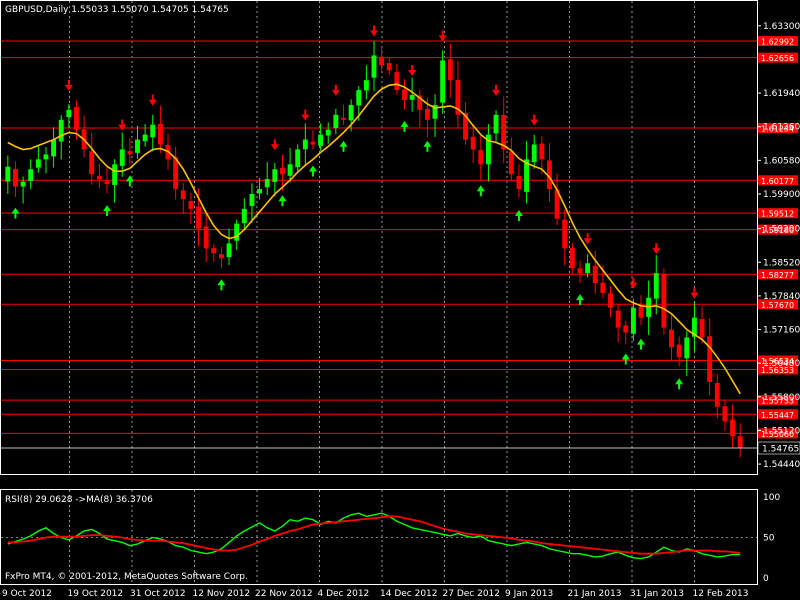  What do you see at coordinates (79, 500) in the screenshot?
I see `indicator-title: RSI(8) 29.0628 ->MA(8) 36.3706` at bounding box center [79, 500].